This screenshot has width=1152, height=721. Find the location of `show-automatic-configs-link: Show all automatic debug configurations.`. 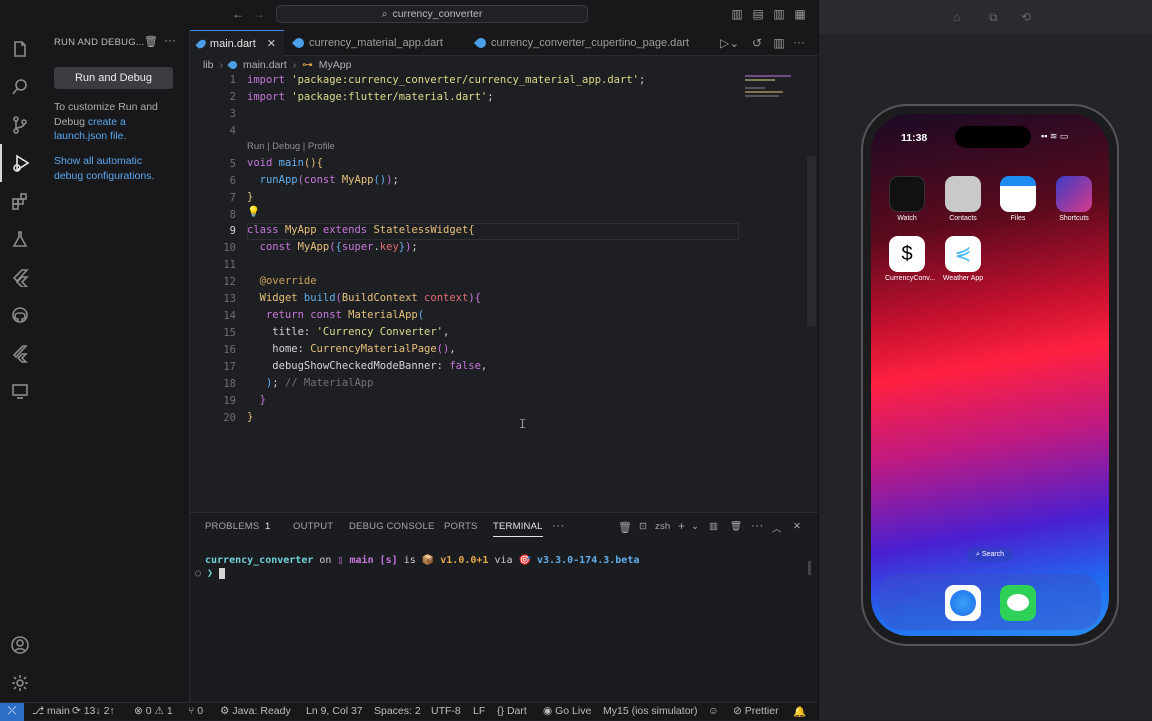

show-automatic-configs-link: Show all automatic debug configurations. is located at coordinates (116, 168).